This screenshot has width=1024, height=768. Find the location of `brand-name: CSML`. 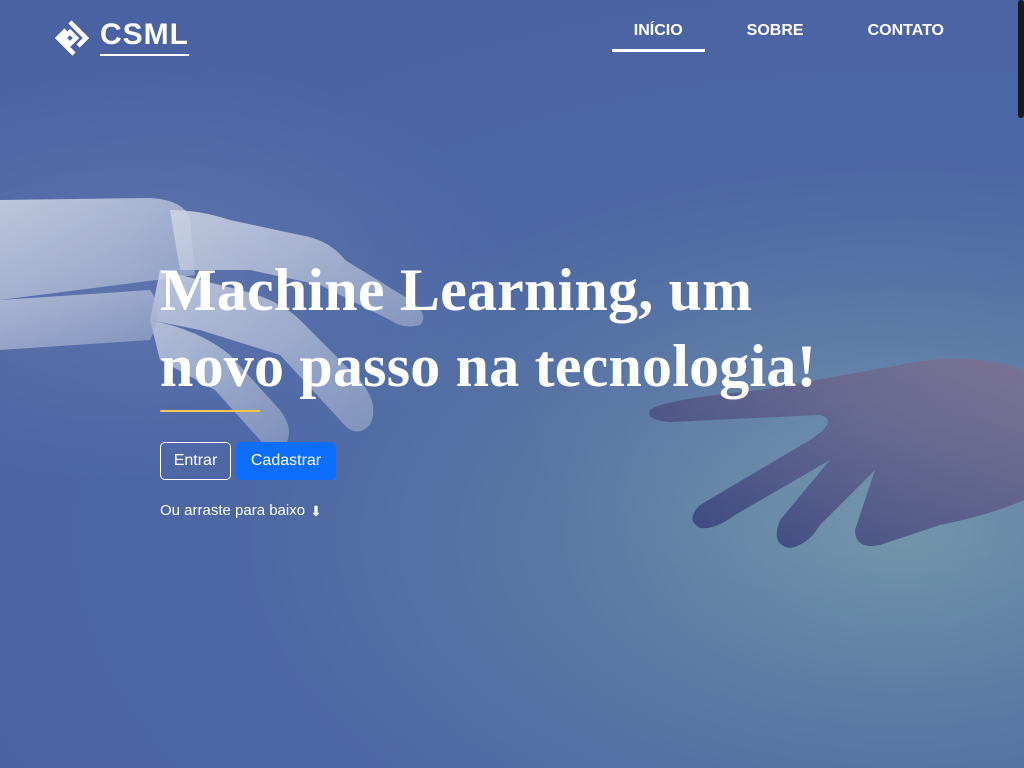

brand-name: CSML is located at coordinates (144, 38).